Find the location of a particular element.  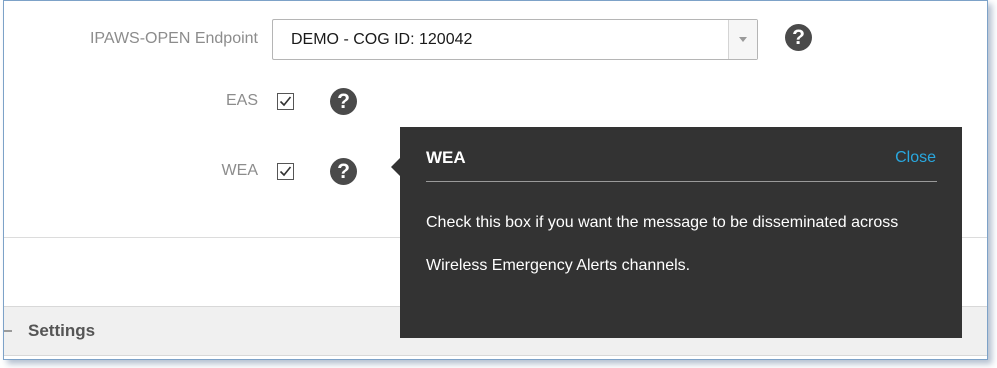

popover-title: WEA is located at coordinates (446, 157).